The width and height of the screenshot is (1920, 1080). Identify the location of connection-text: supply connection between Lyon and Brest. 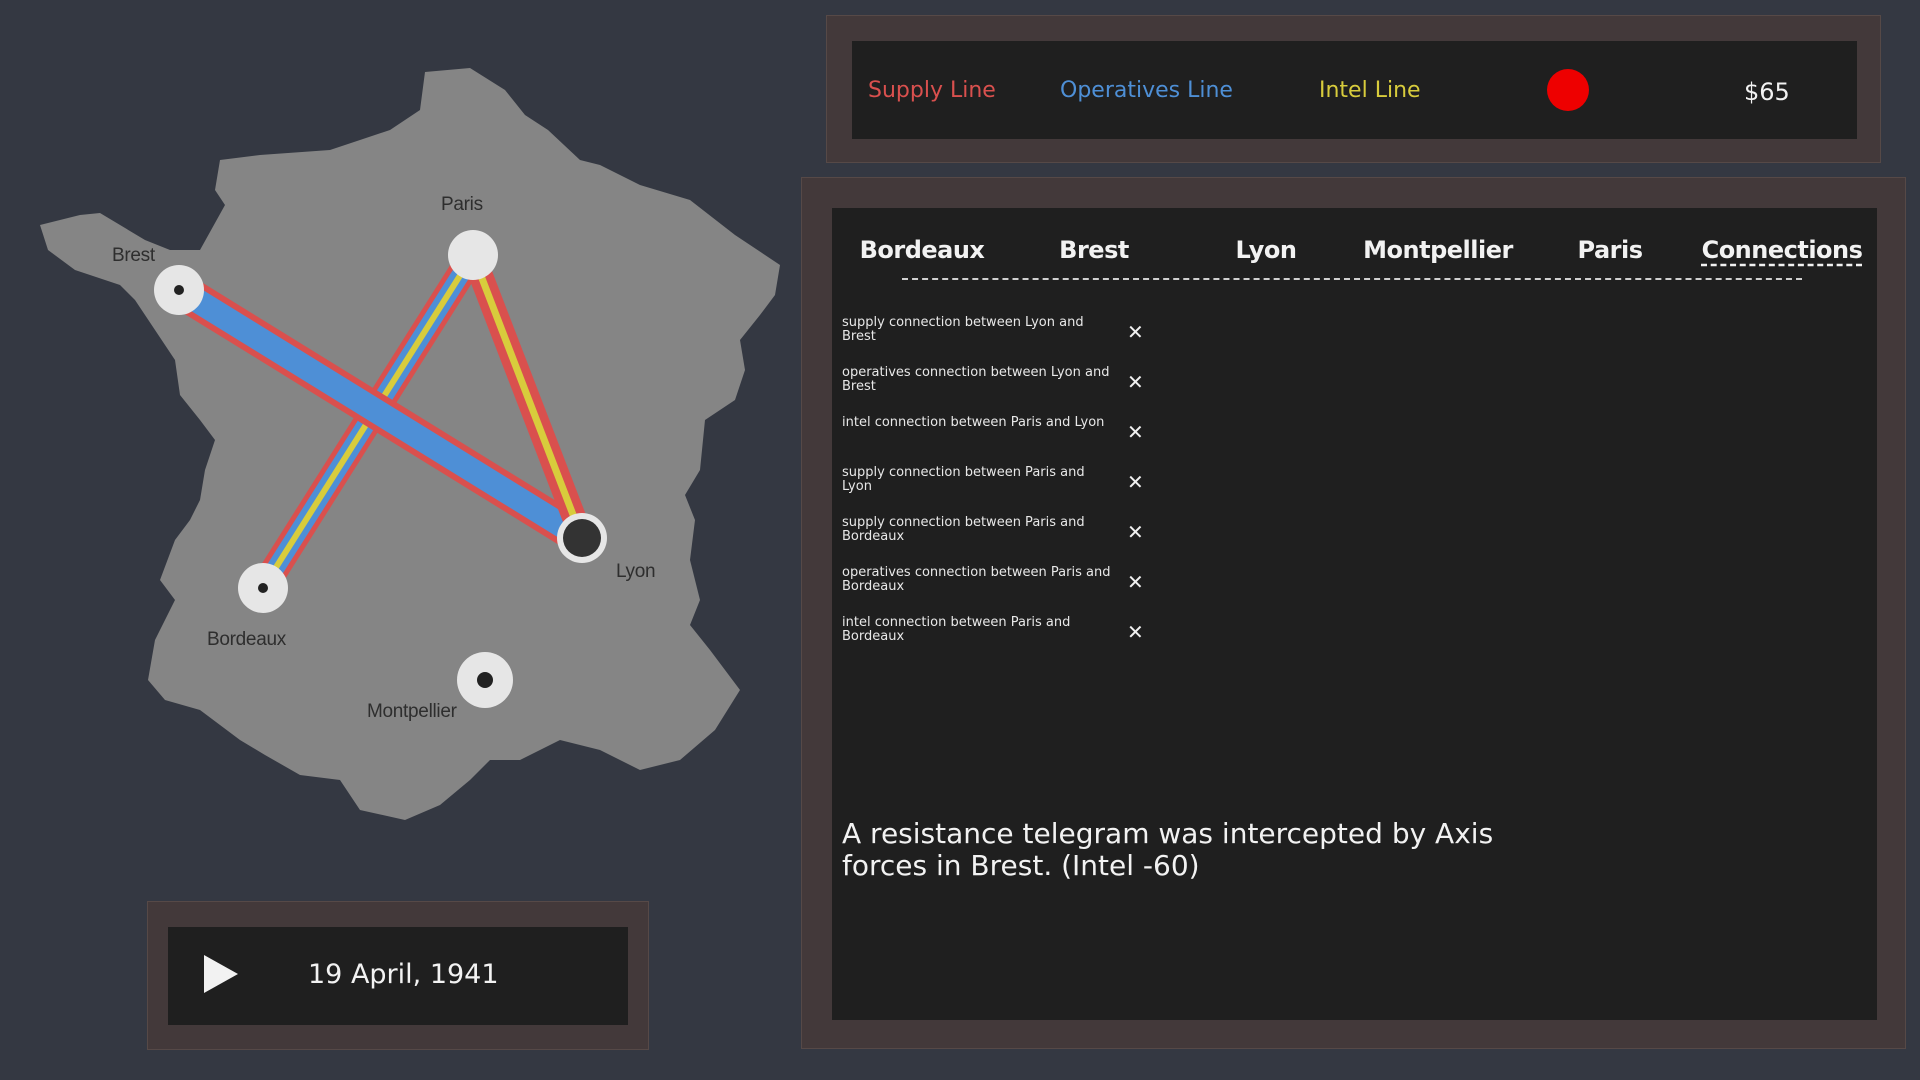
(963, 329).